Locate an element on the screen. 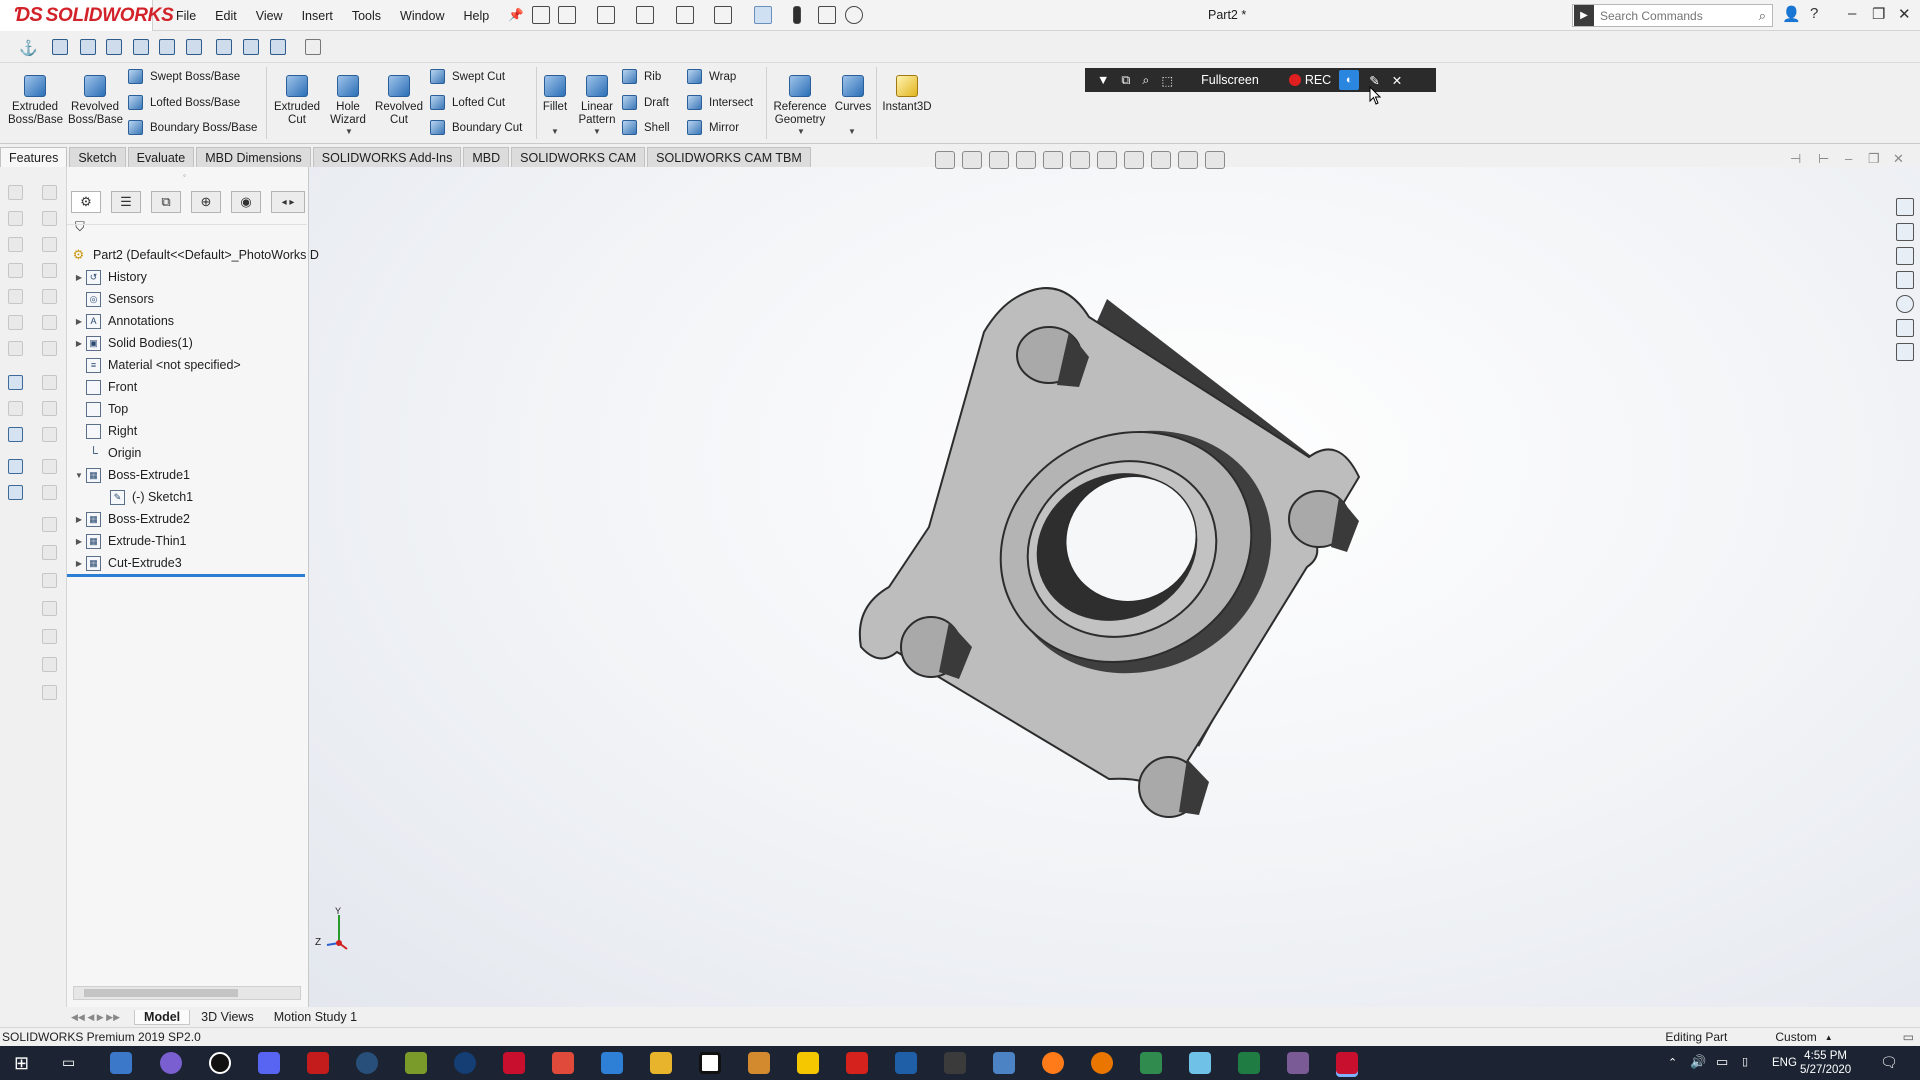  tree-item-top-plane: Top is located at coordinates (100, 409).